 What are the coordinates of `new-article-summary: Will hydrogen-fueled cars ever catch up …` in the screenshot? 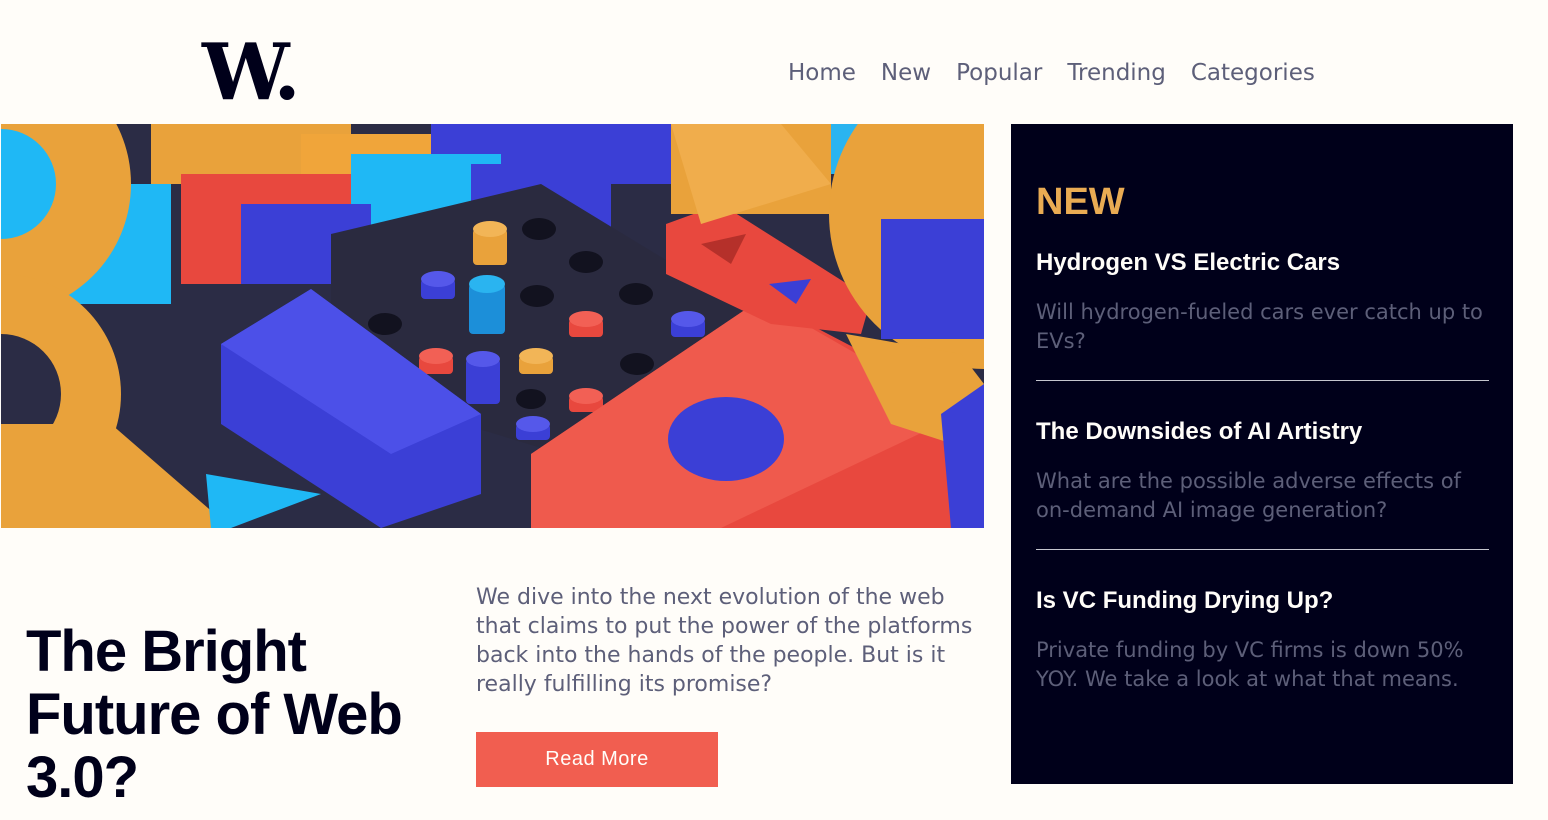 It's located at (1259, 326).